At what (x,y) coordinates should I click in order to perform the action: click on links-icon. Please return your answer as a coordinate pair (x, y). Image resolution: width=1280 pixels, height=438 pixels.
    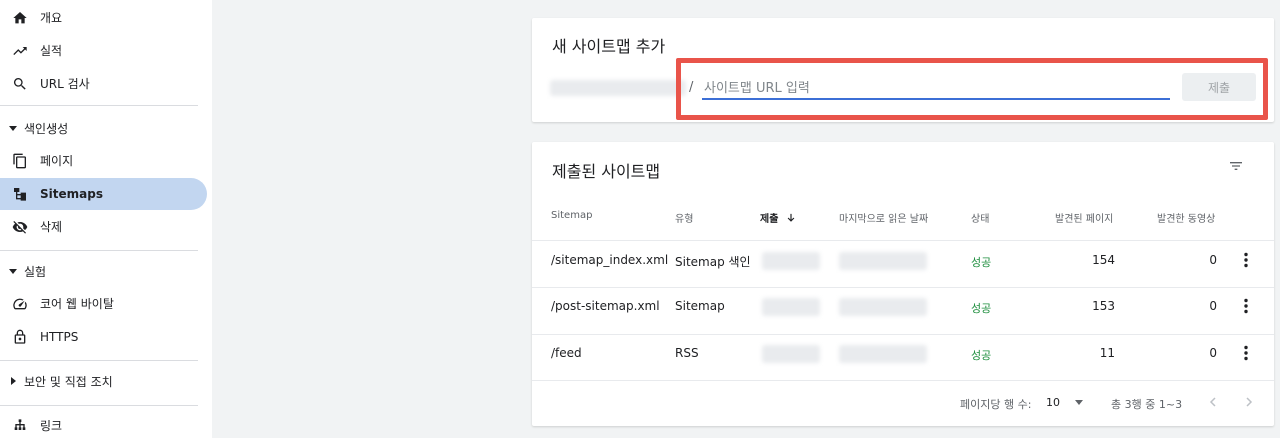
    Looking at the image, I should click on (20, 424).